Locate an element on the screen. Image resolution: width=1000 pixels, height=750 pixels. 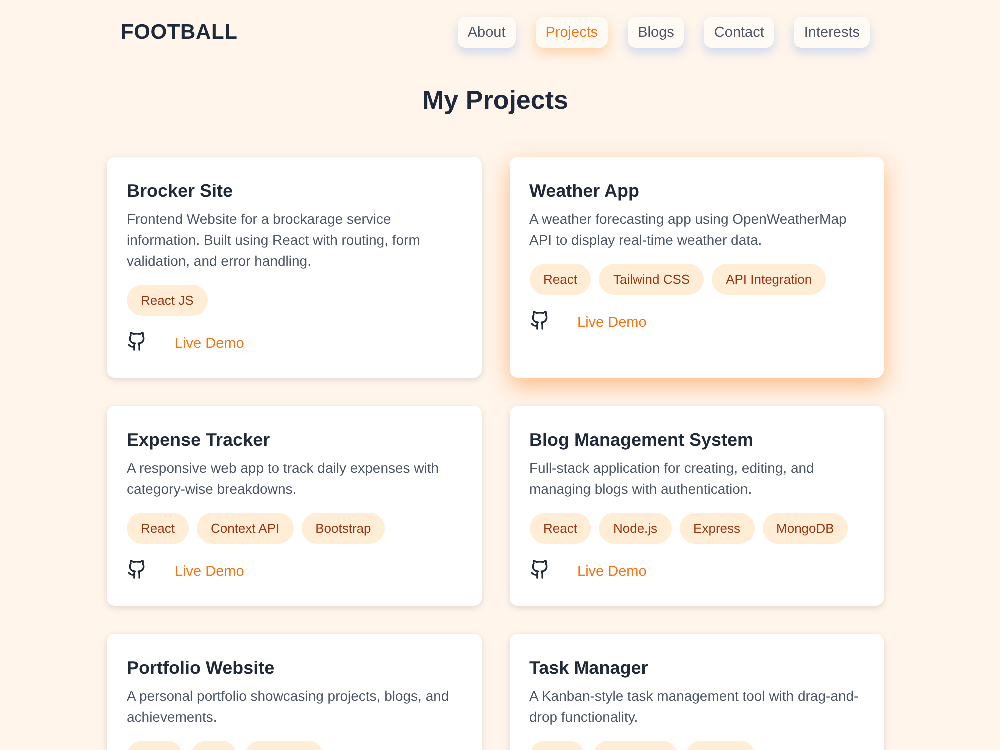
tech-tag: Tailwind CSS is located at coordinates (651, 279).